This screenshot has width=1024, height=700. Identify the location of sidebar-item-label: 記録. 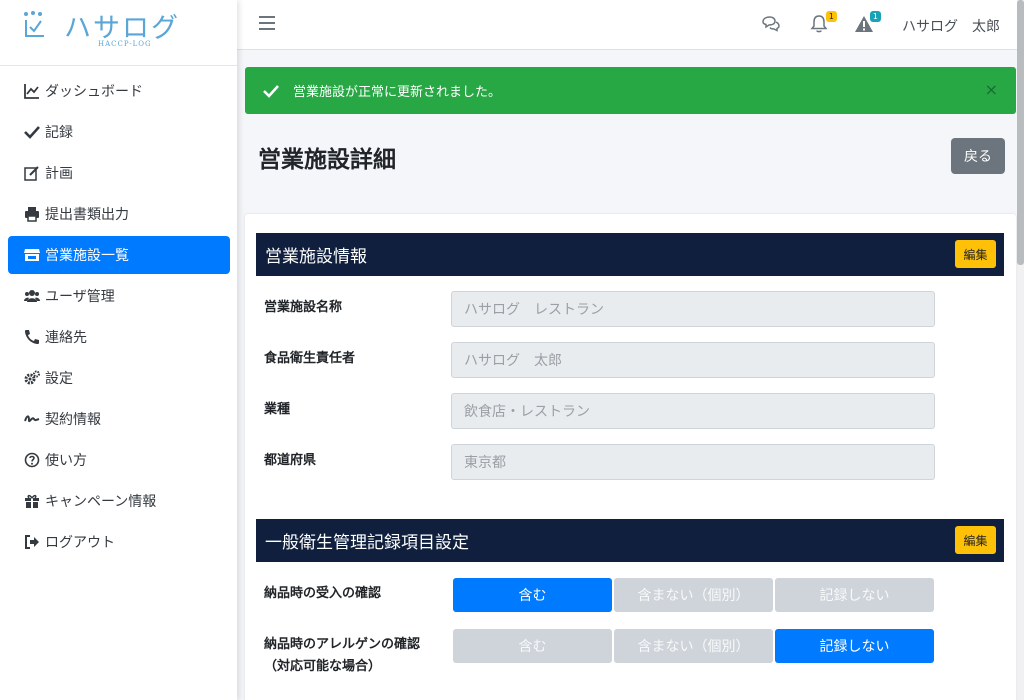
(59, 133).